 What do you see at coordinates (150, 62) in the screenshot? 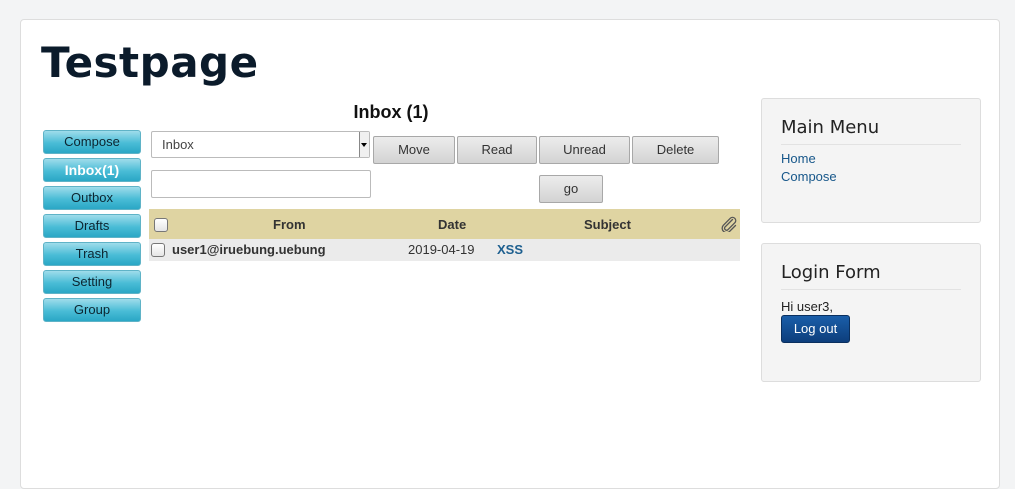
I see `site-title: Testpage` at bounding box center [150, 62].